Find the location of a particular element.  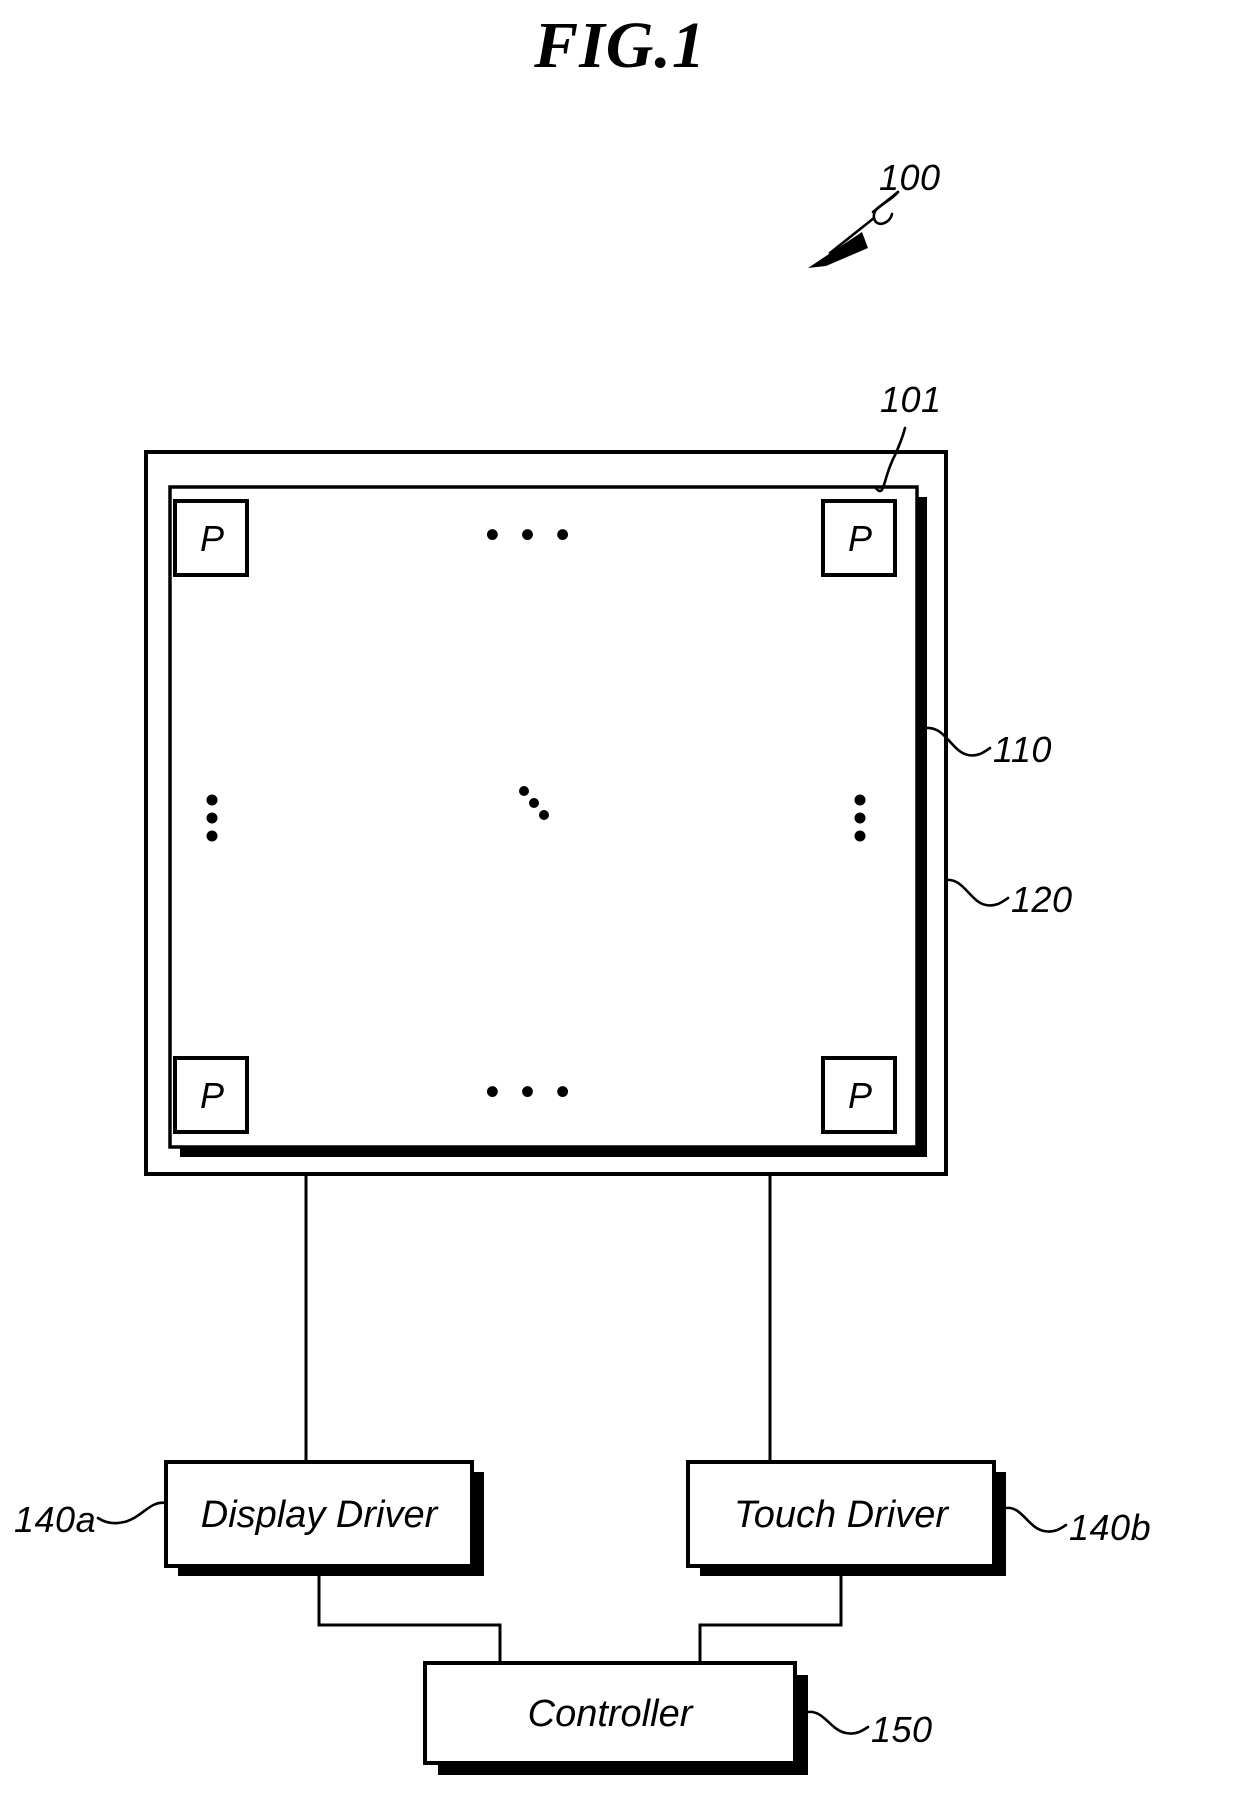

callout-140b: 140b is located at coordinates (1077, 1527).